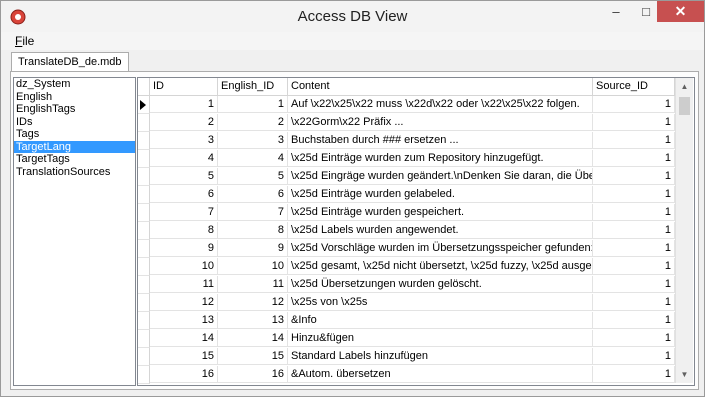  I want to click on table-list-item: Tags, so click(74, 134).